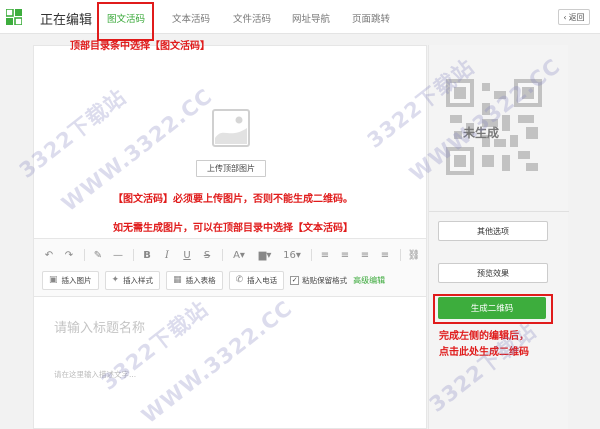  Describe the element at coordinates (311, 18) in the screenshot. I see `tab-url-nav: 网址导航` at that location.